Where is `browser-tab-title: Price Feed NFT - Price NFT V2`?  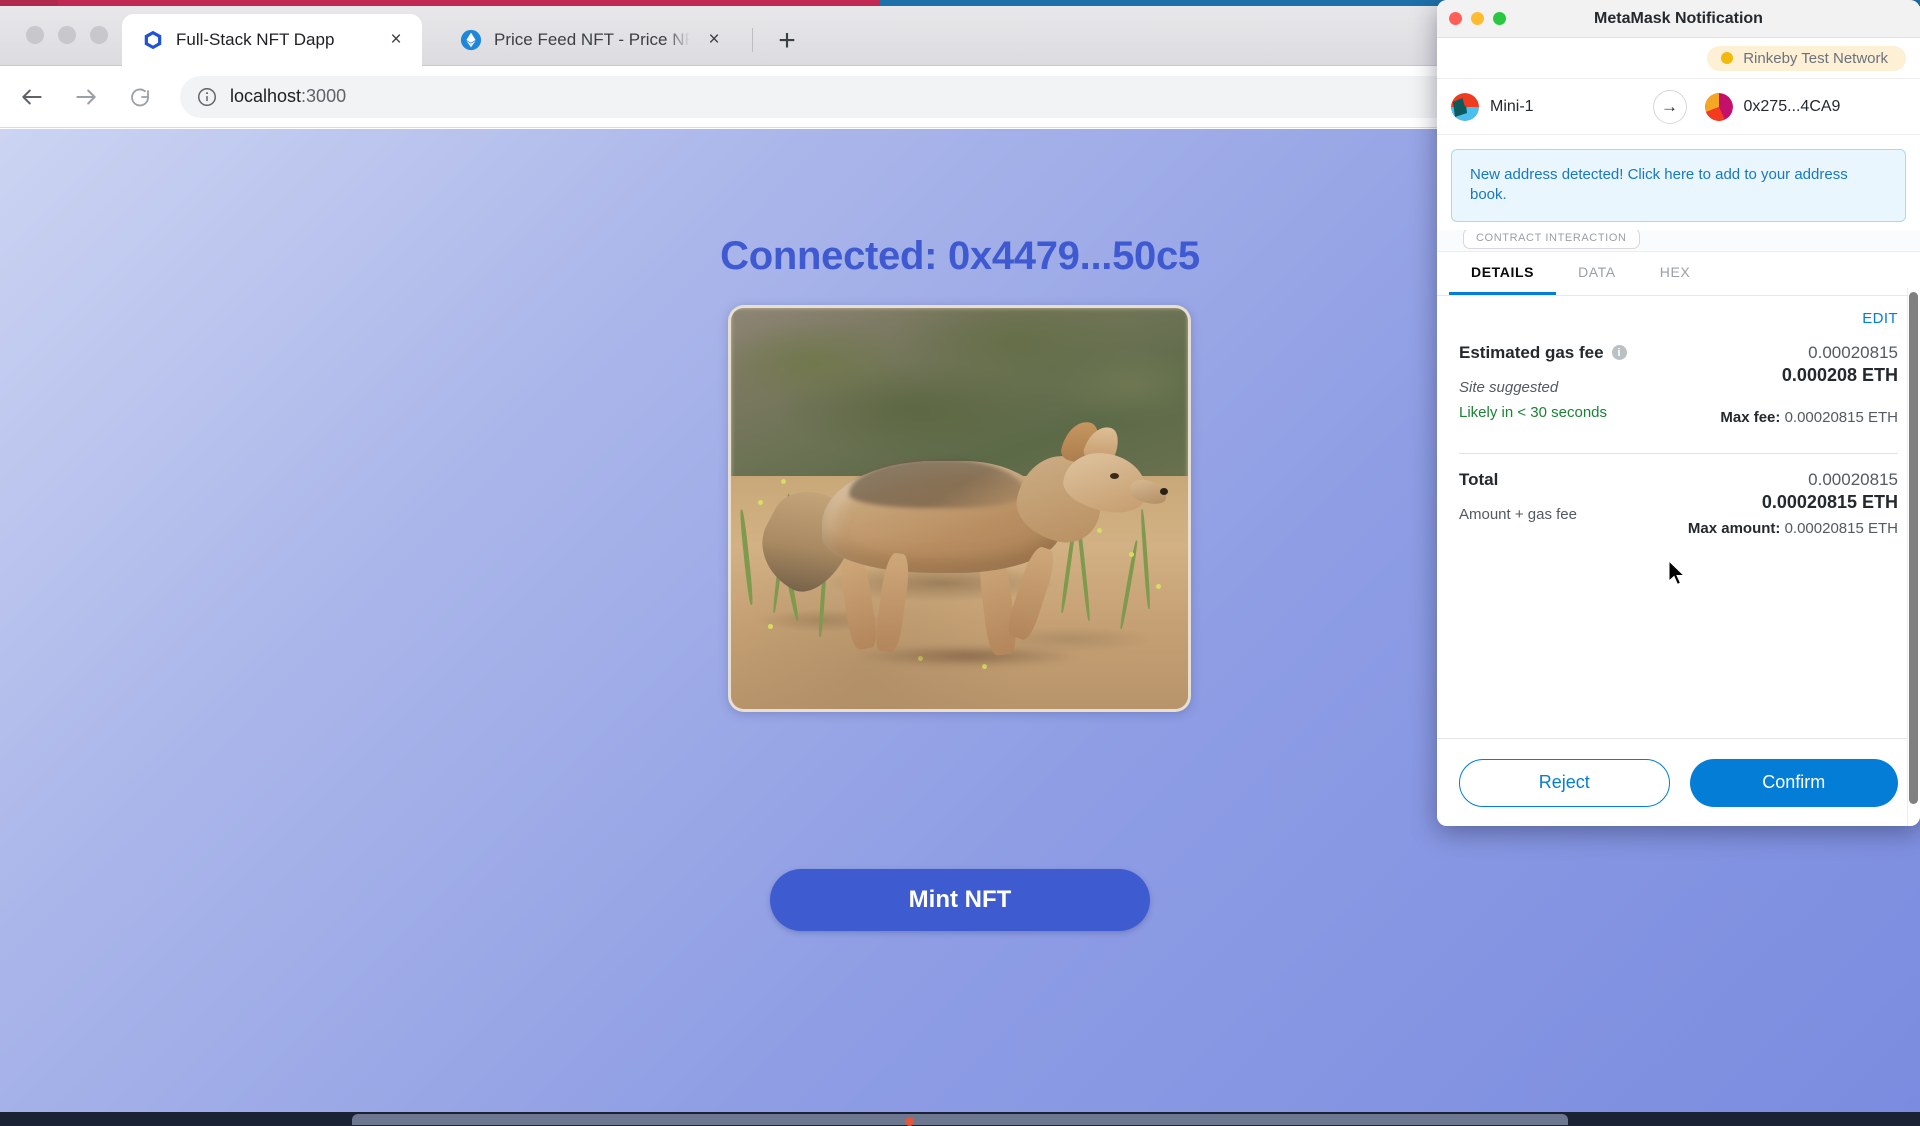 browser-tab-title: Price Feed NFT - Price NFT V2 is located at coordinates (592, 39).